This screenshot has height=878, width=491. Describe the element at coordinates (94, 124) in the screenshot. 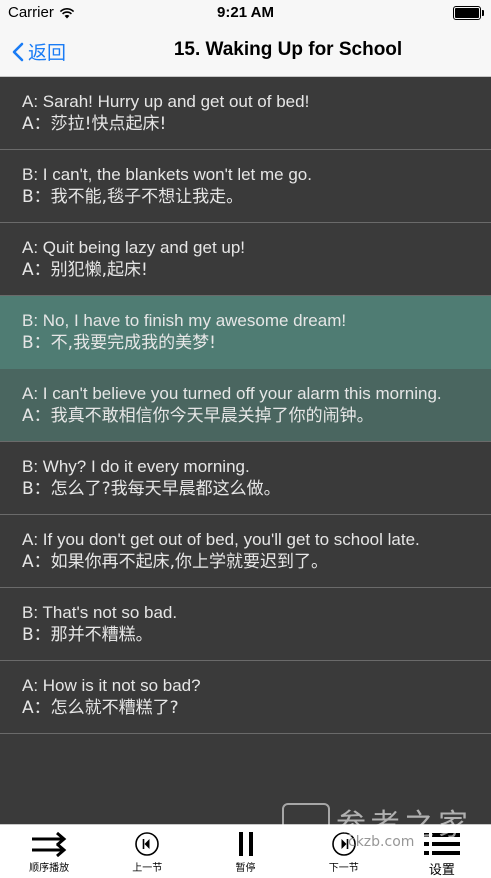

I see `line-chinese: A：莎拉!快点起床!` at that location.